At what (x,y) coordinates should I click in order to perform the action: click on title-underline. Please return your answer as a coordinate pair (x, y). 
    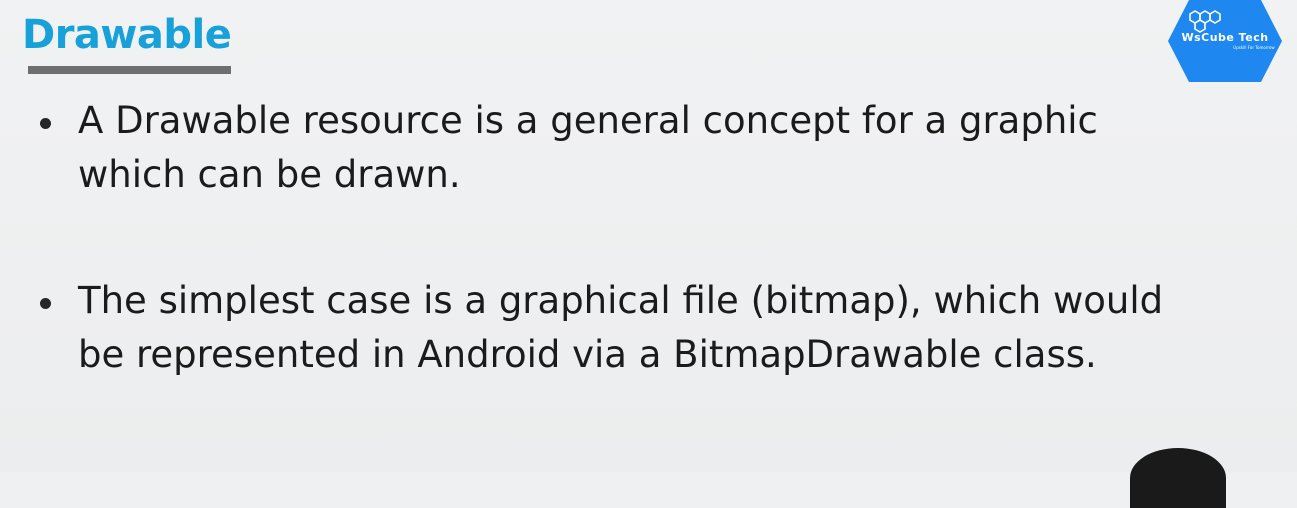
    Looking at the image, I should click on (129, 70).